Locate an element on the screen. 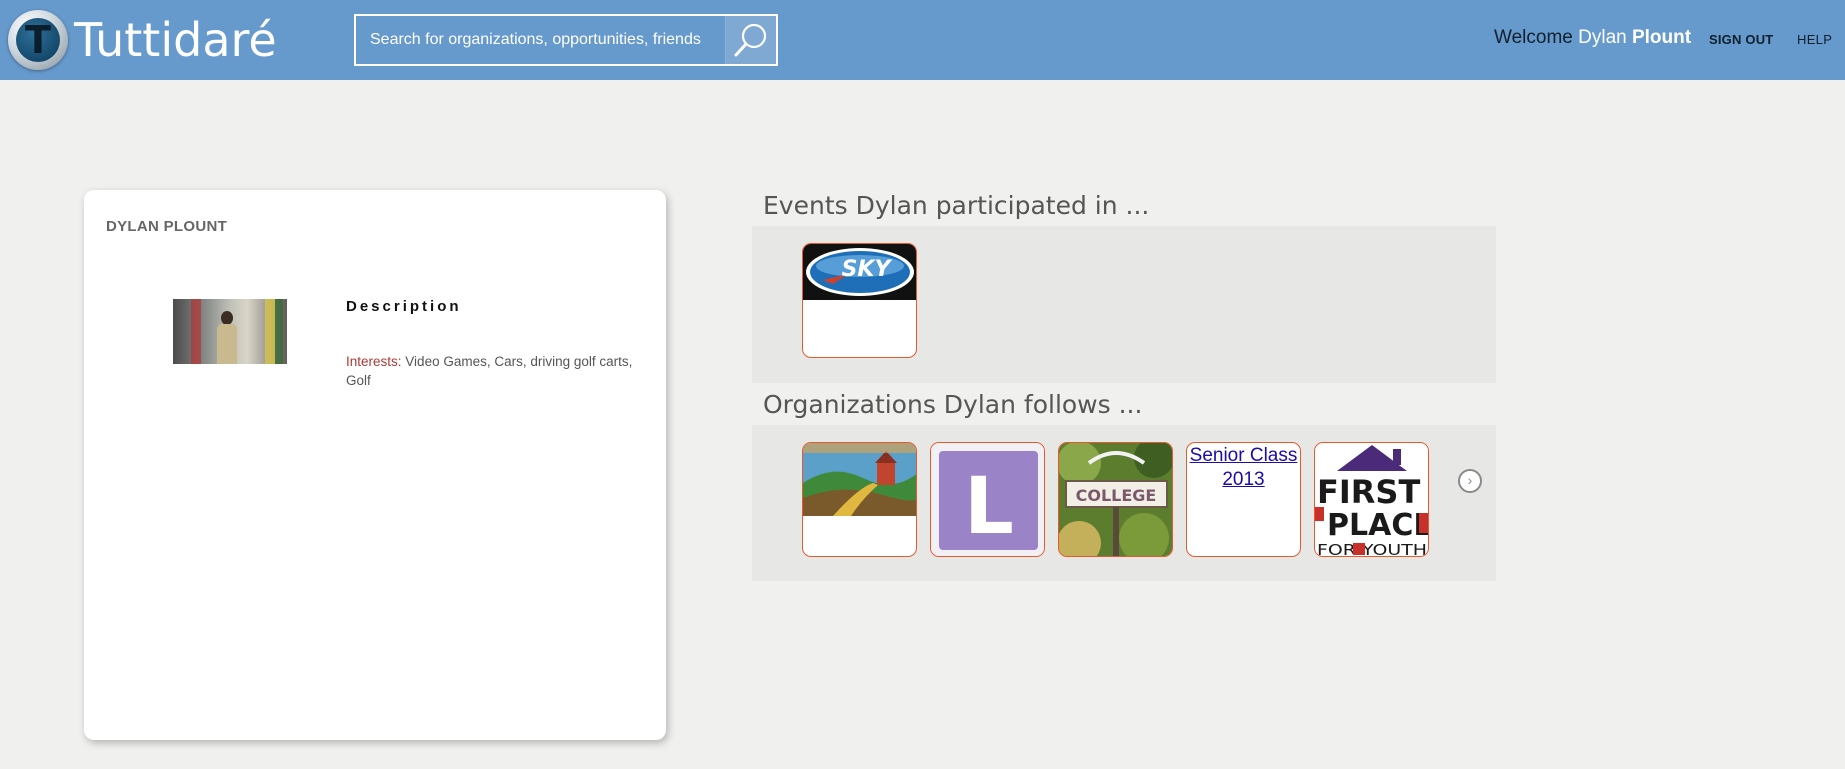 The width and height of the screenshot is (1845, 769). events-panel: SKY is located at coordinates (1124, 304).